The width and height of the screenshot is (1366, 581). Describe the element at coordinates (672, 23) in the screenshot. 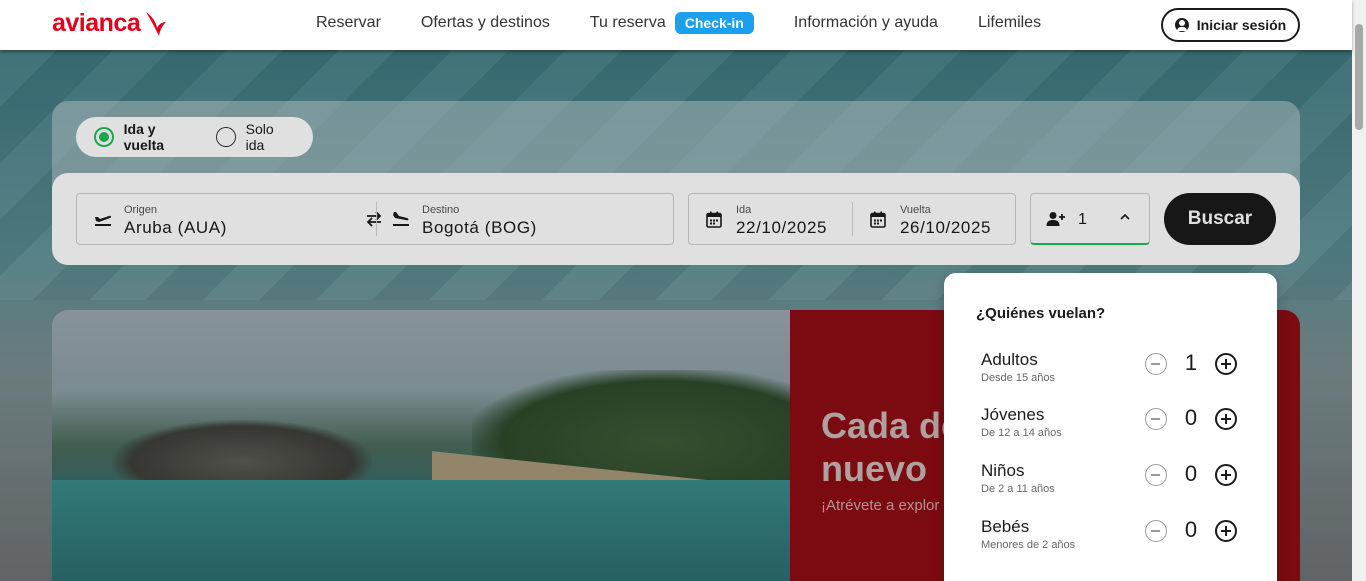

I see `nav-tu-reserva: Tu reserva Check-in` at that location.